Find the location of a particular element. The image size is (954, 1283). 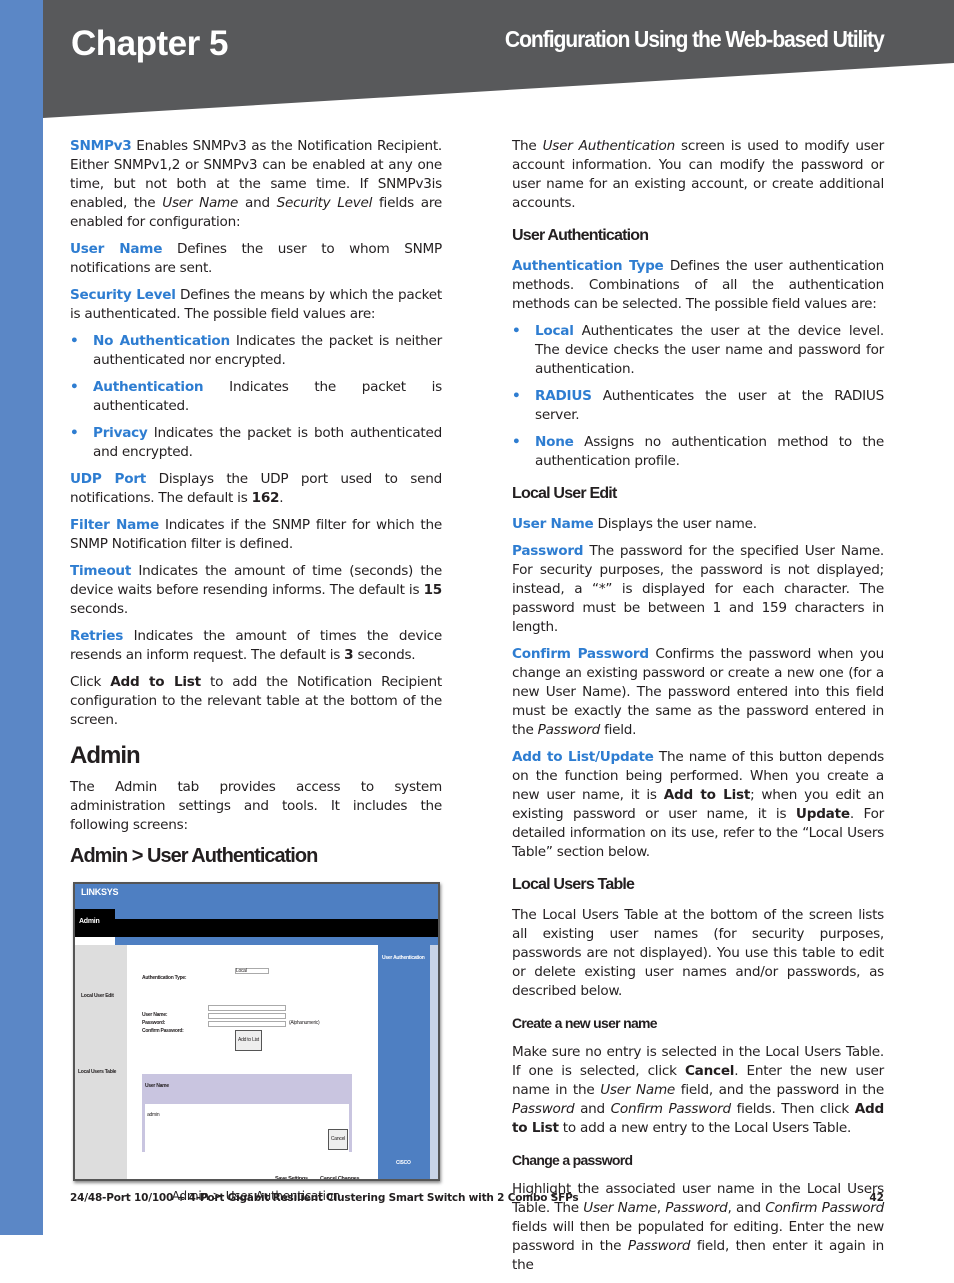

cancel-changes-button: Cancel Changes is located at coordinates (340, 1178).